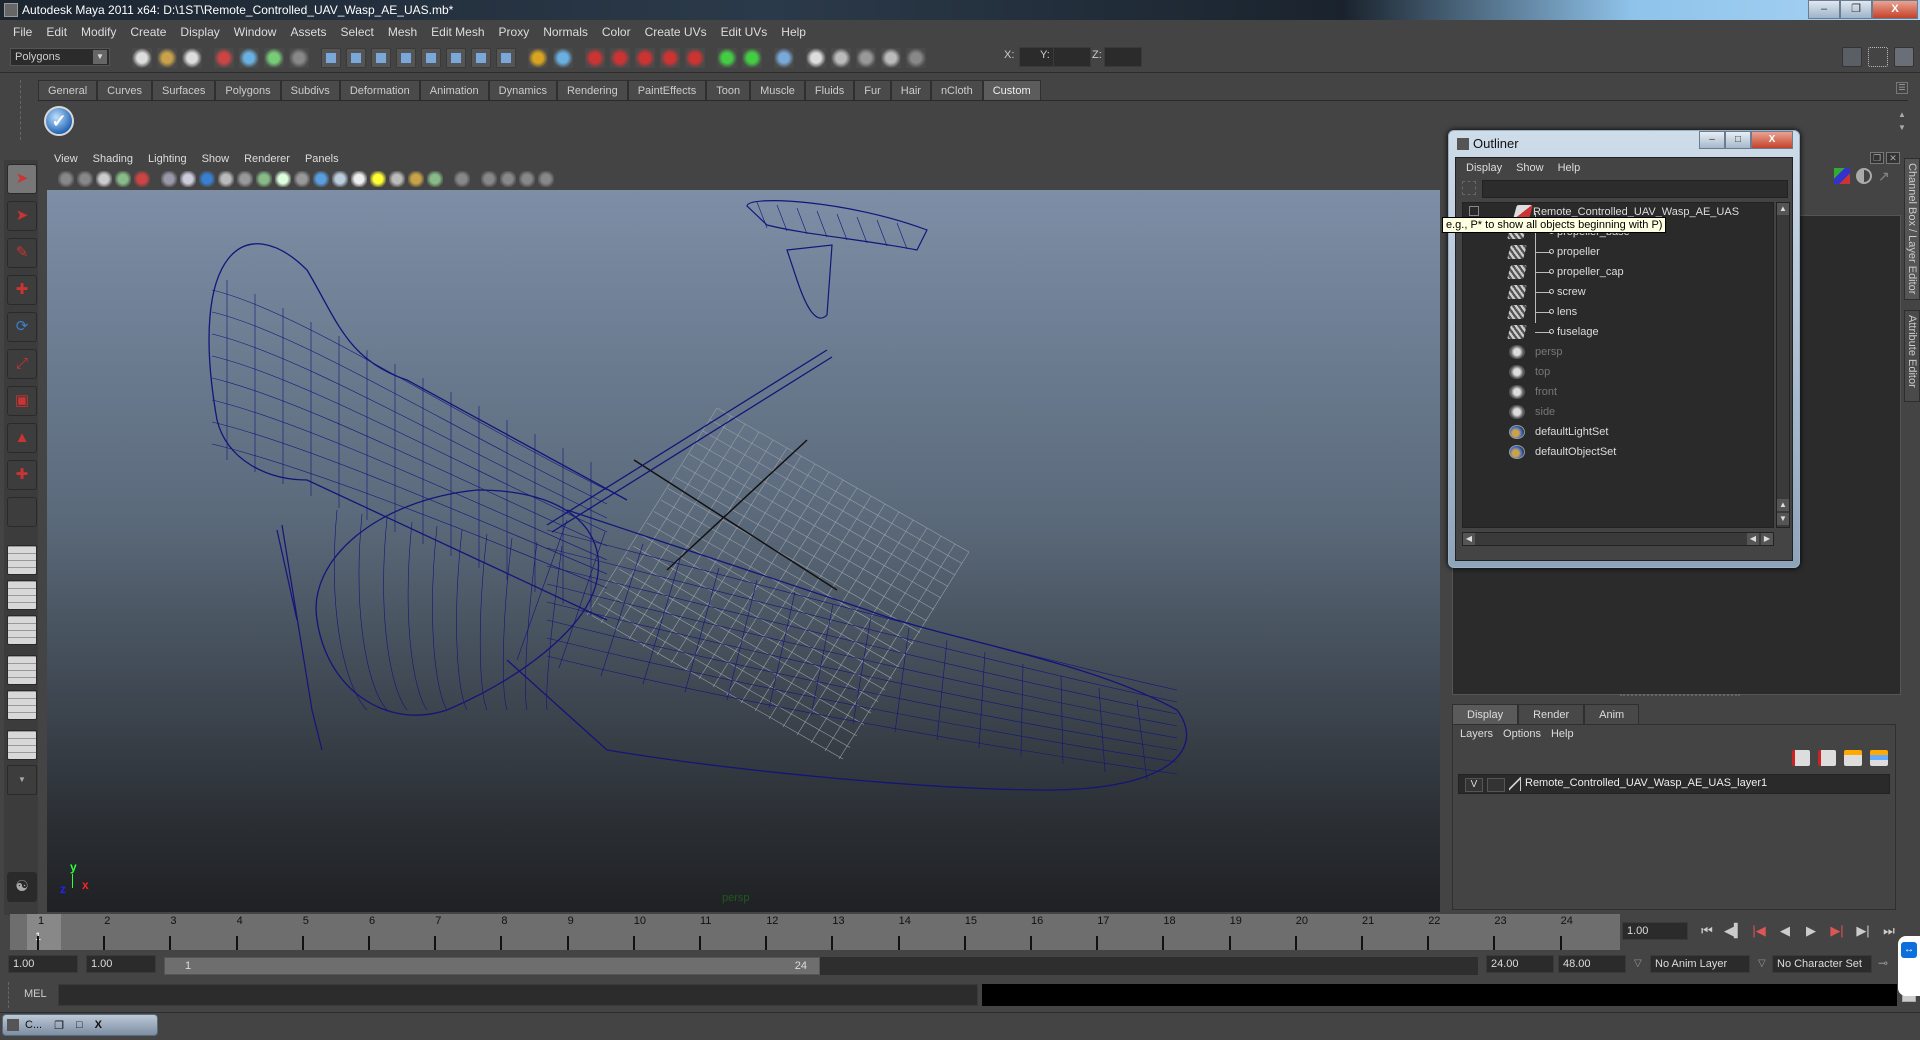 The image size is (1920, 1040). Describe the element at coordinates (1864, 176) in the screenshot. I see `speed-icon` at that location.